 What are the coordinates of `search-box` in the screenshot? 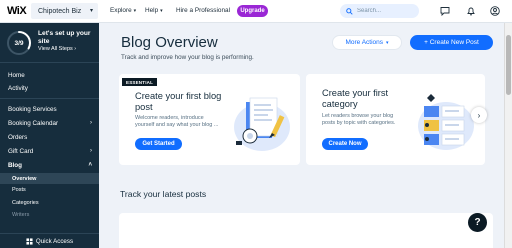 It's located at (379, 11).